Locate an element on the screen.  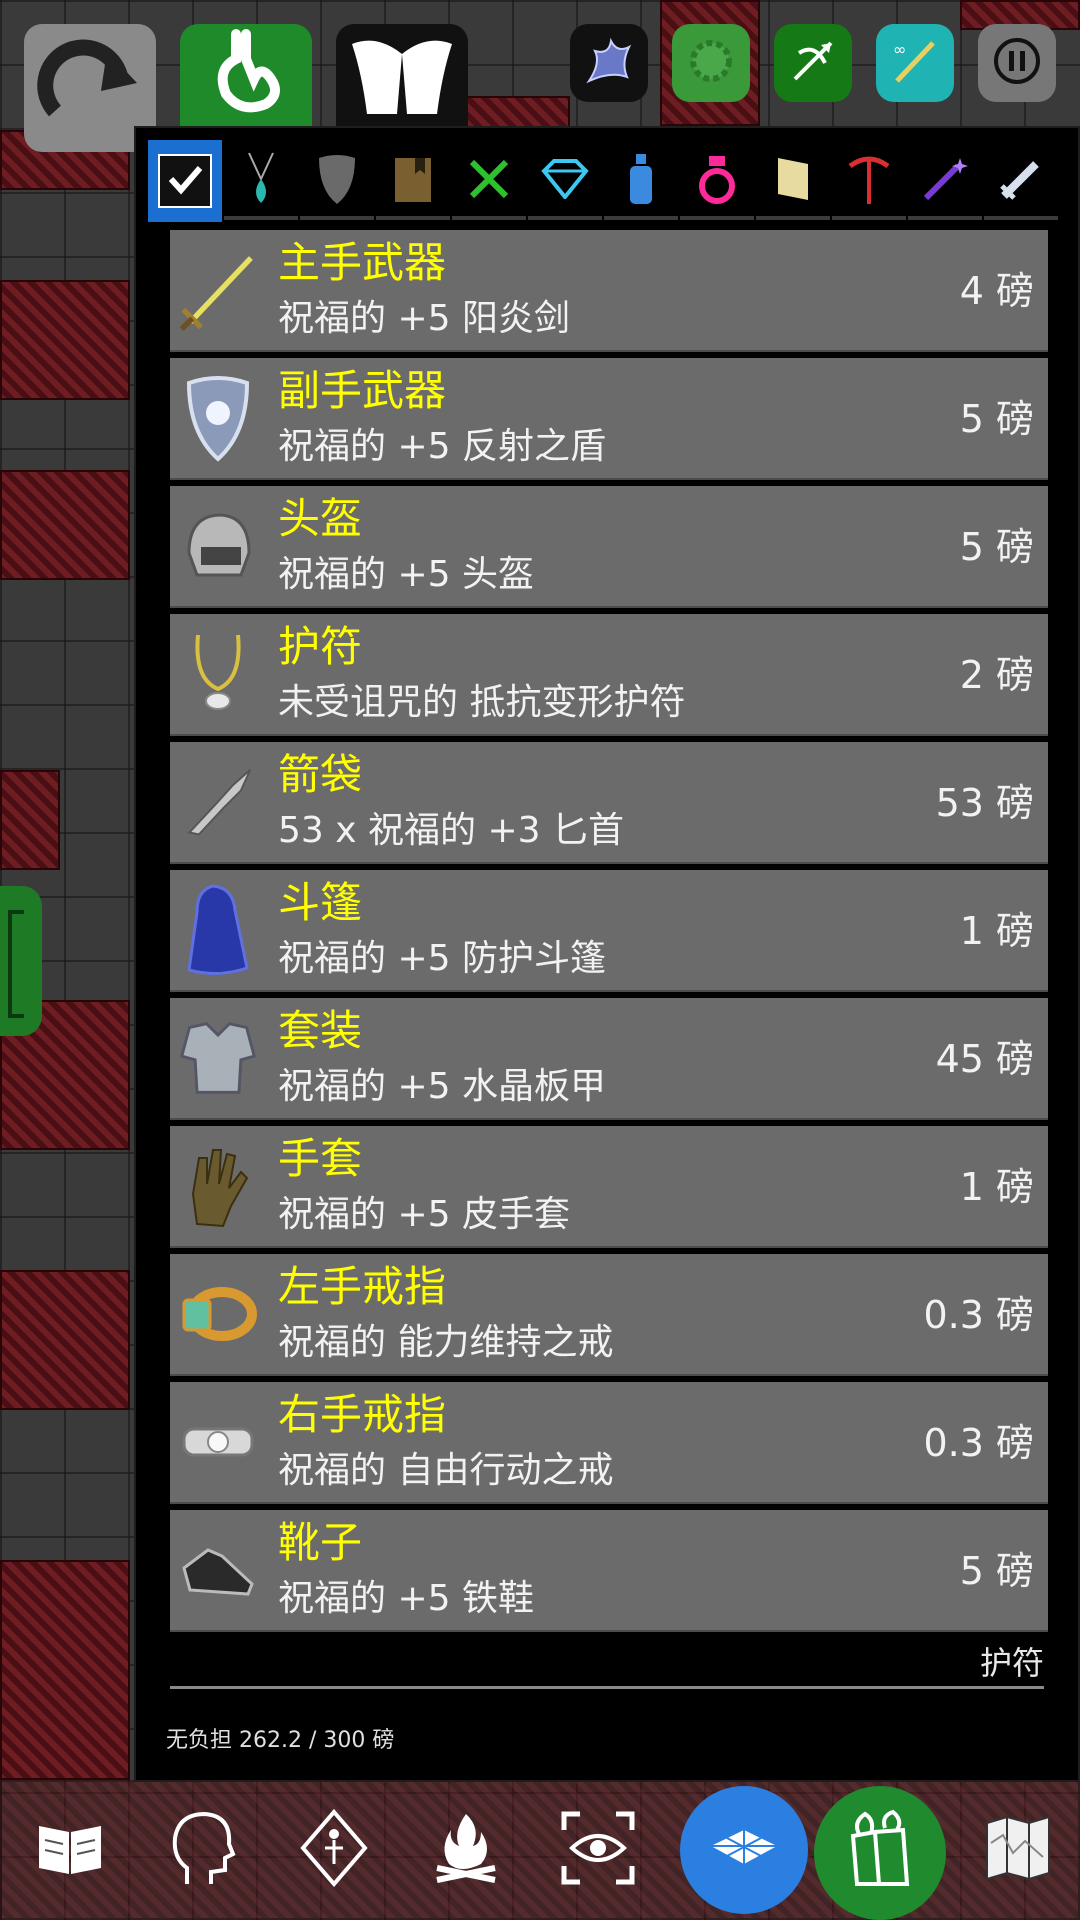
look-button is located at coordinates (598, 1850).